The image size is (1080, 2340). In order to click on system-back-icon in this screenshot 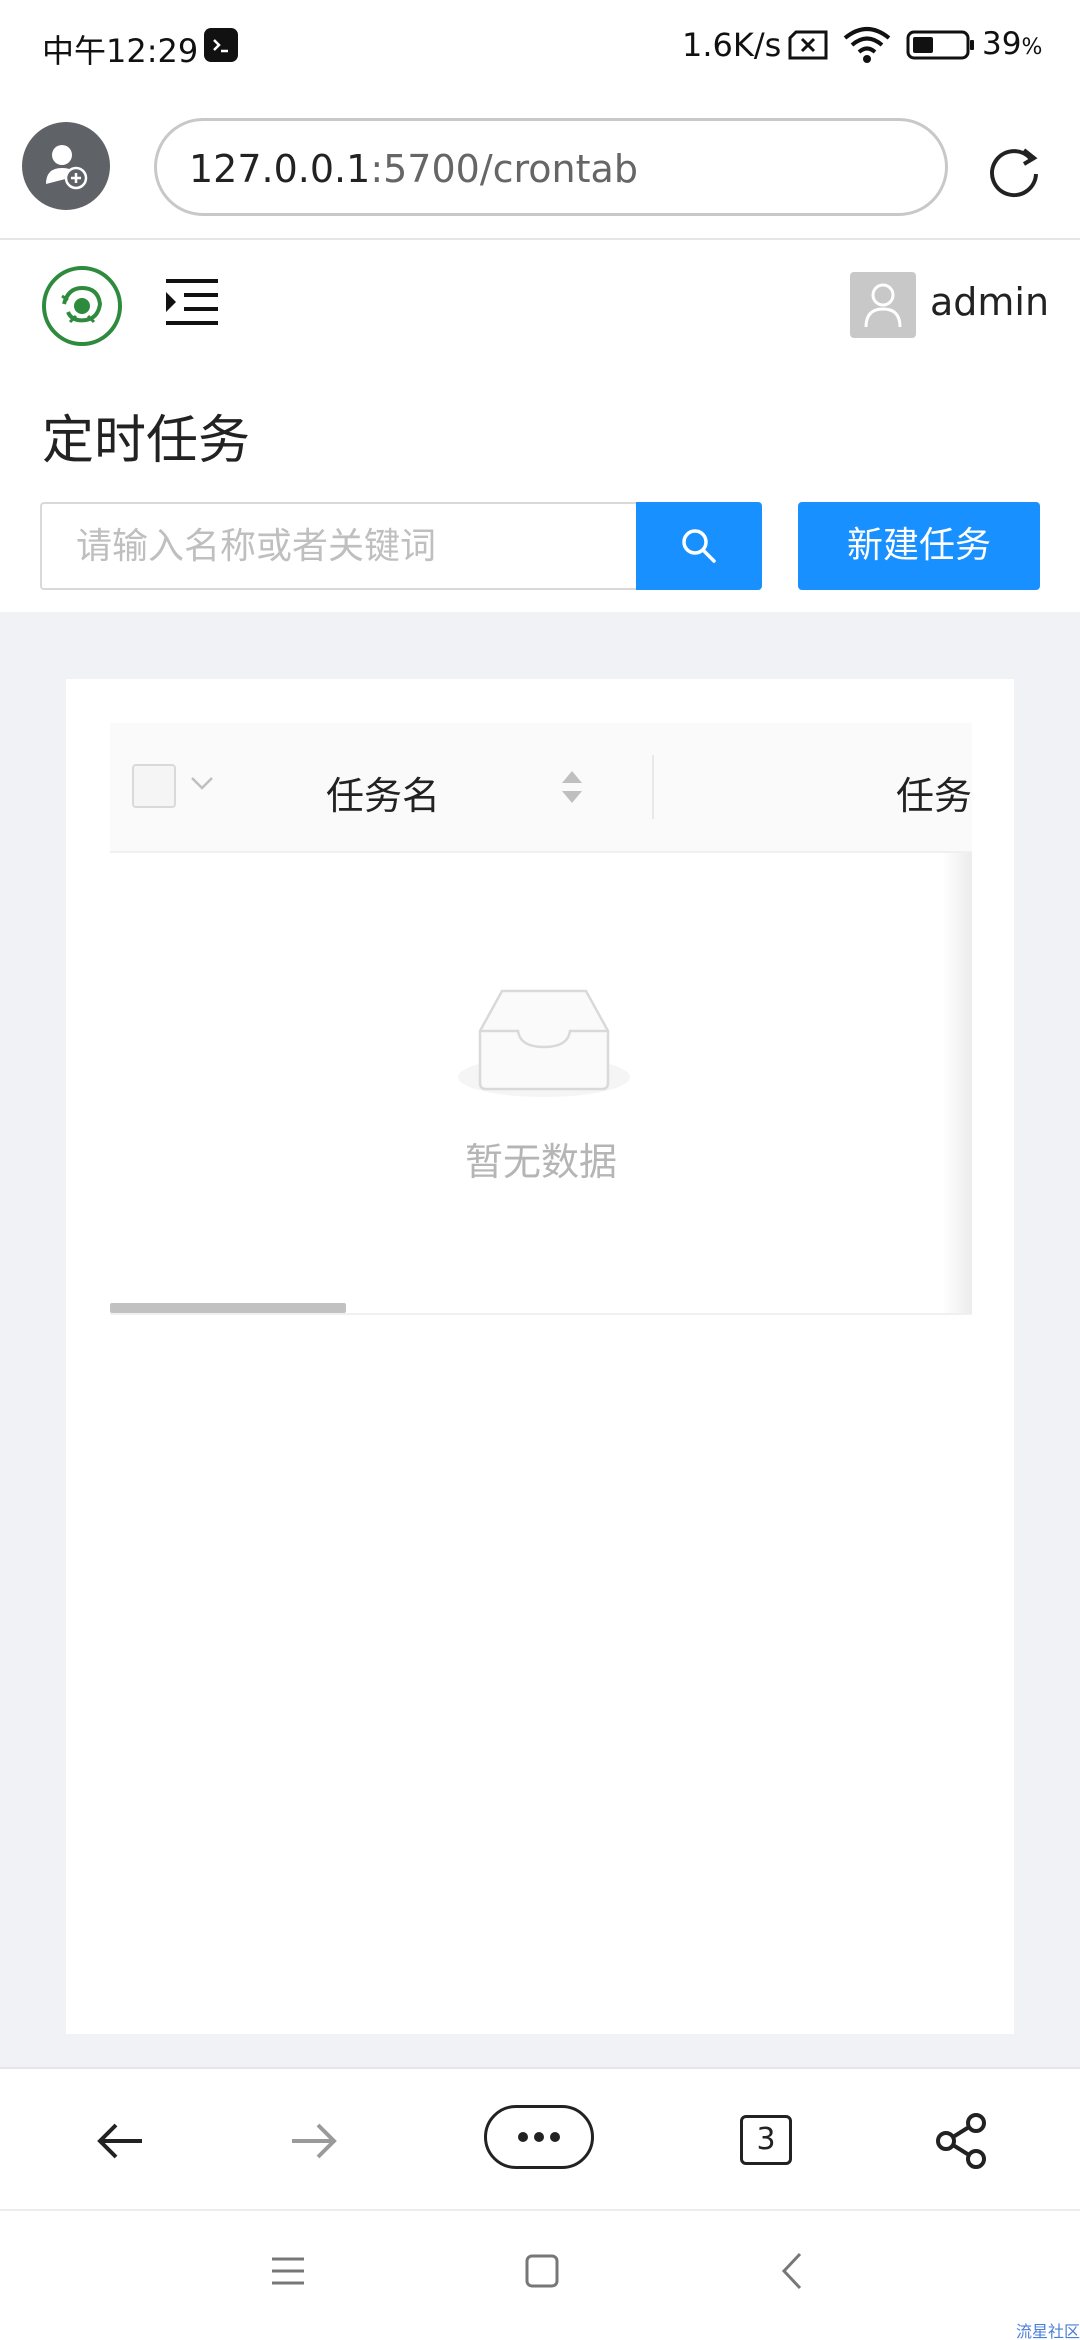, I will do `click(792, 2273)`.